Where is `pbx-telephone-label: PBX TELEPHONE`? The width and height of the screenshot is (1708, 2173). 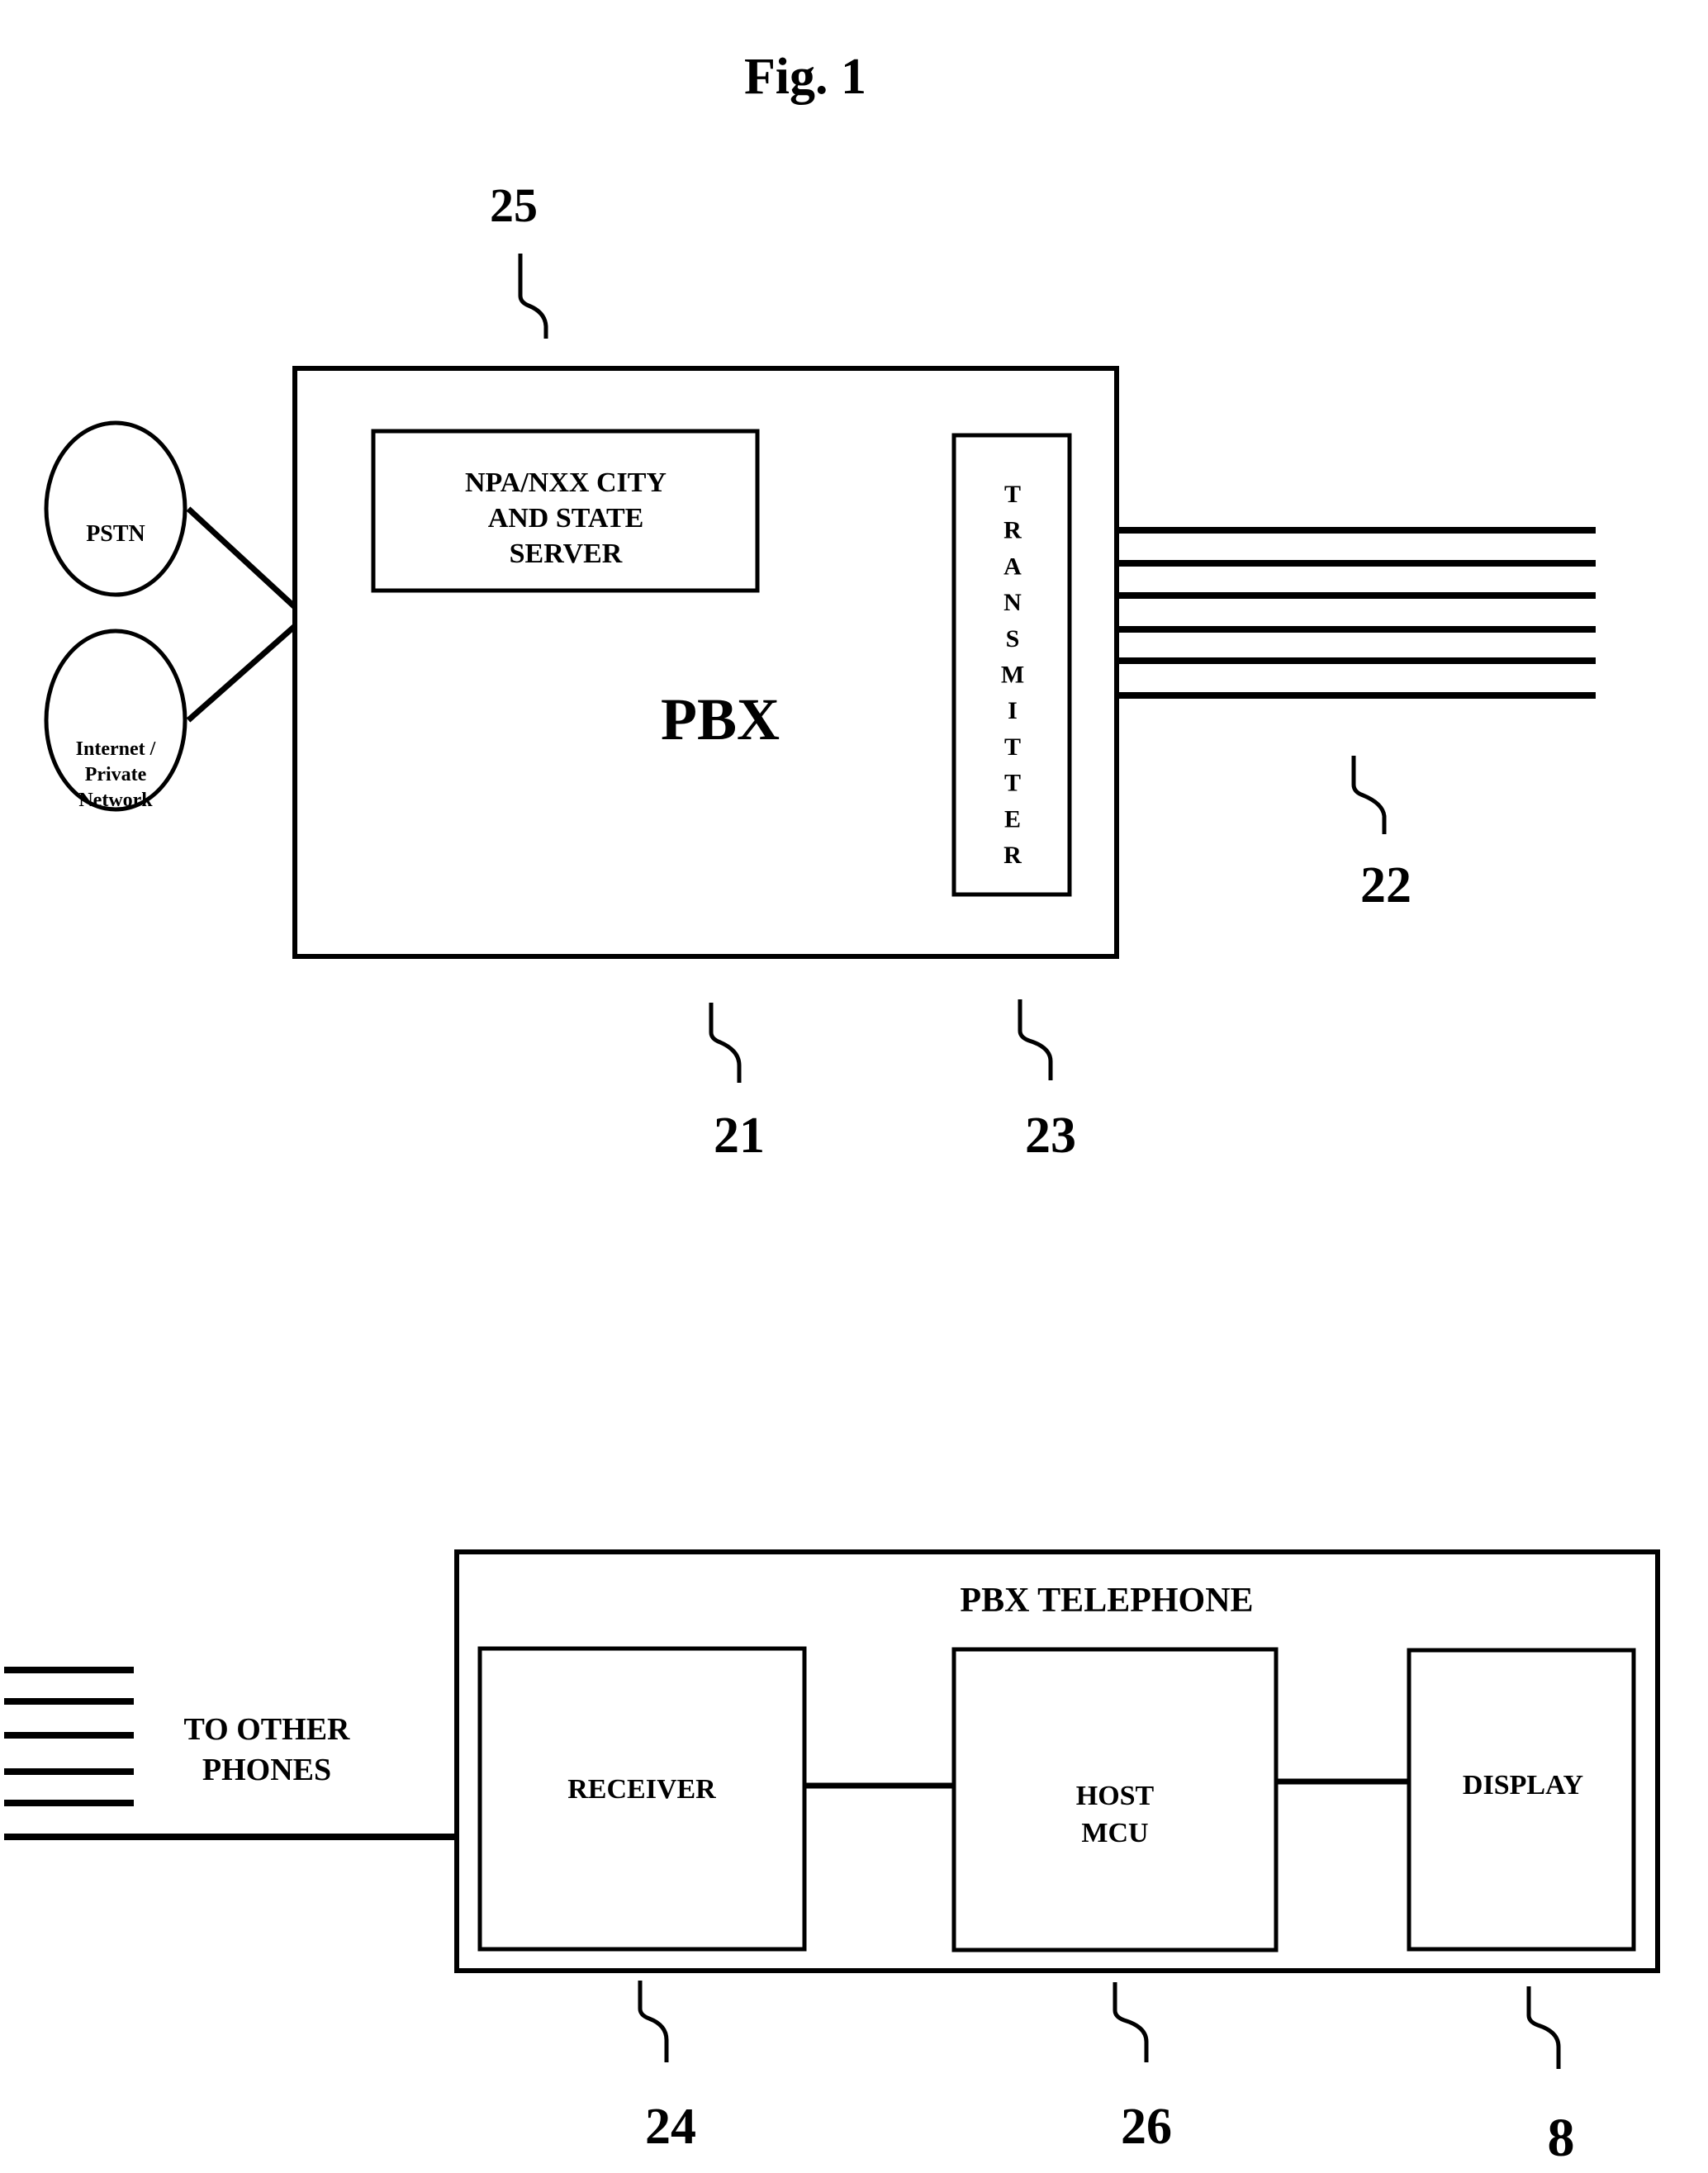
pbx-telephone-label: PBX TELEPHONE is located at coordinates (1106, 1601).